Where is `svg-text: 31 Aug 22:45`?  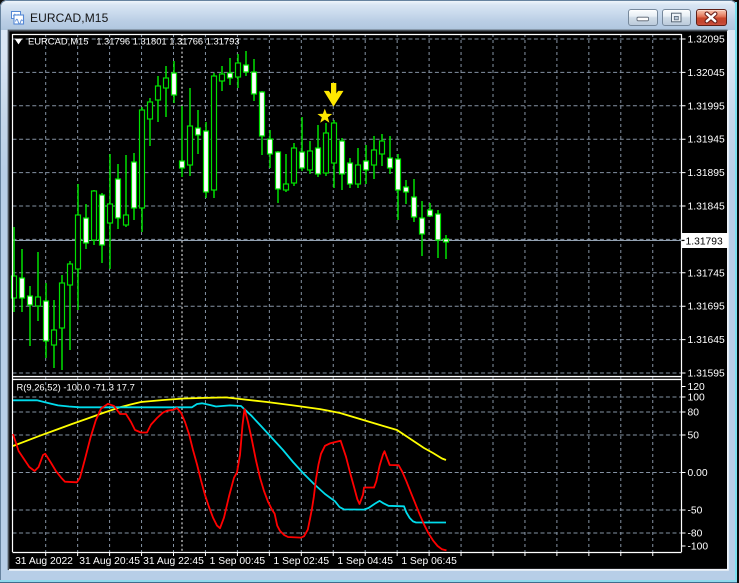 svg-text: 31 Aug 22:45 is located at coordinates (173, 561).